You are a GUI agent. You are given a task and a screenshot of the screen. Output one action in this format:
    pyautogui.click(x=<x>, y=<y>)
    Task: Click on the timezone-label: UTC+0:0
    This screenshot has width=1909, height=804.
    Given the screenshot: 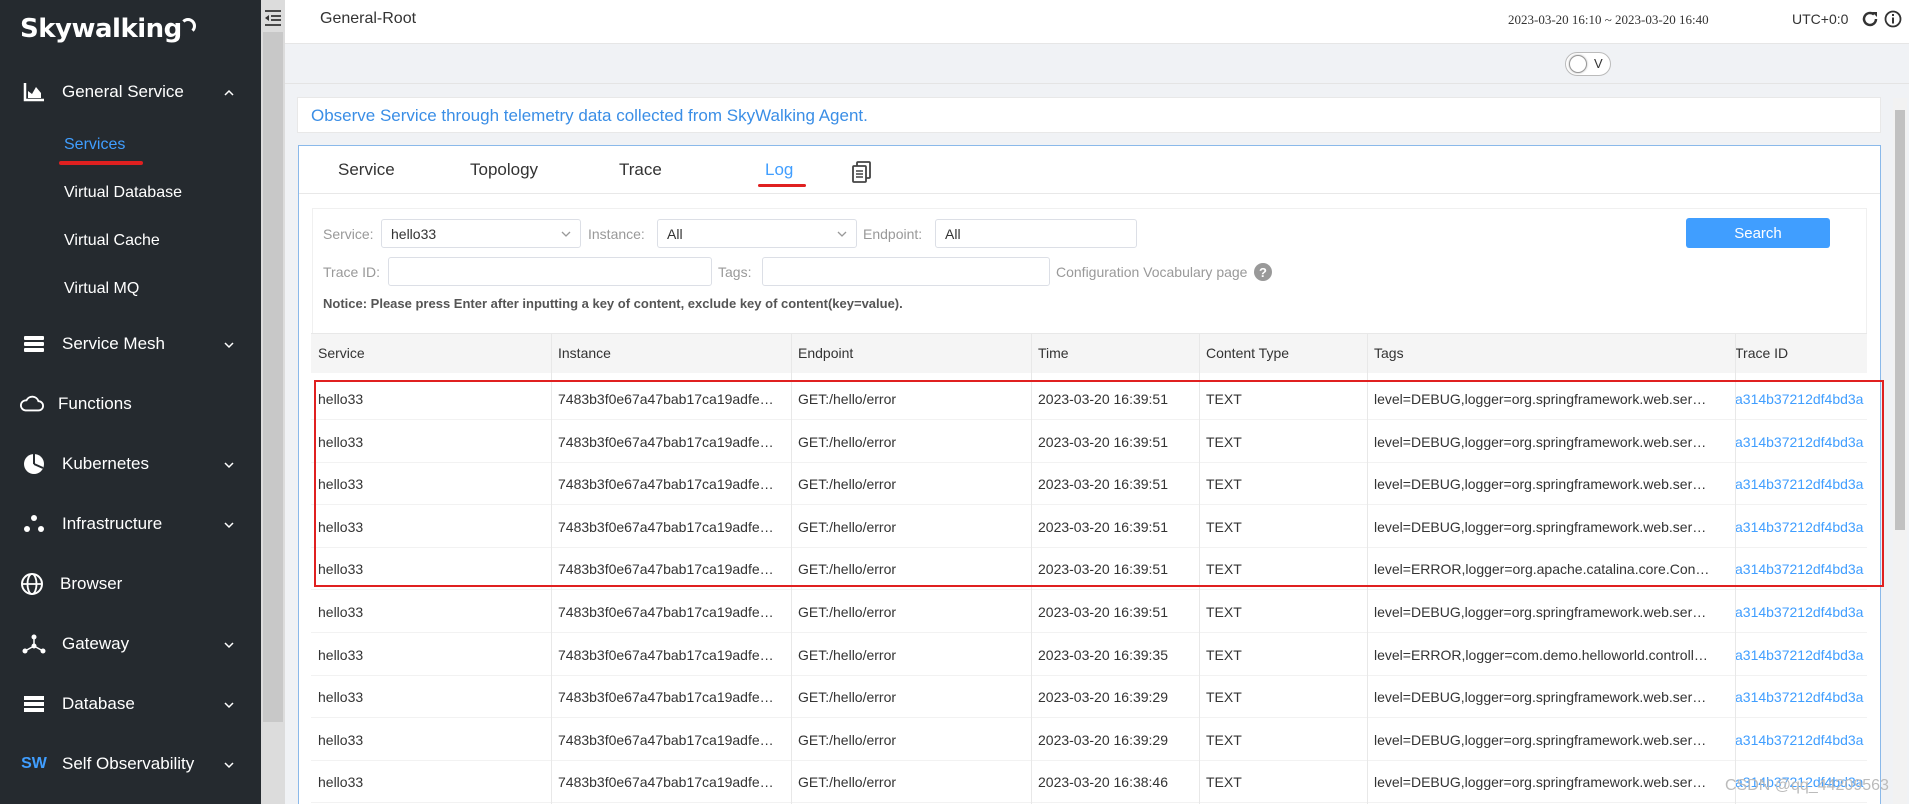 What is the action you would take?
    pyautogui.click(x=1820, y=19)
    